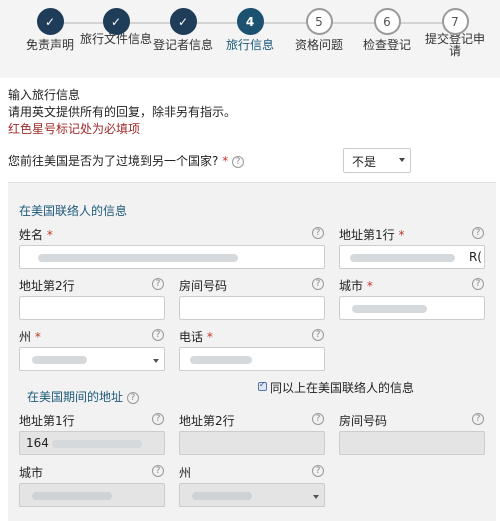  What do you see at coordinates (92, 308) in the screenshot?
I see `contact-address2-input` at bounding box center [92, 308].